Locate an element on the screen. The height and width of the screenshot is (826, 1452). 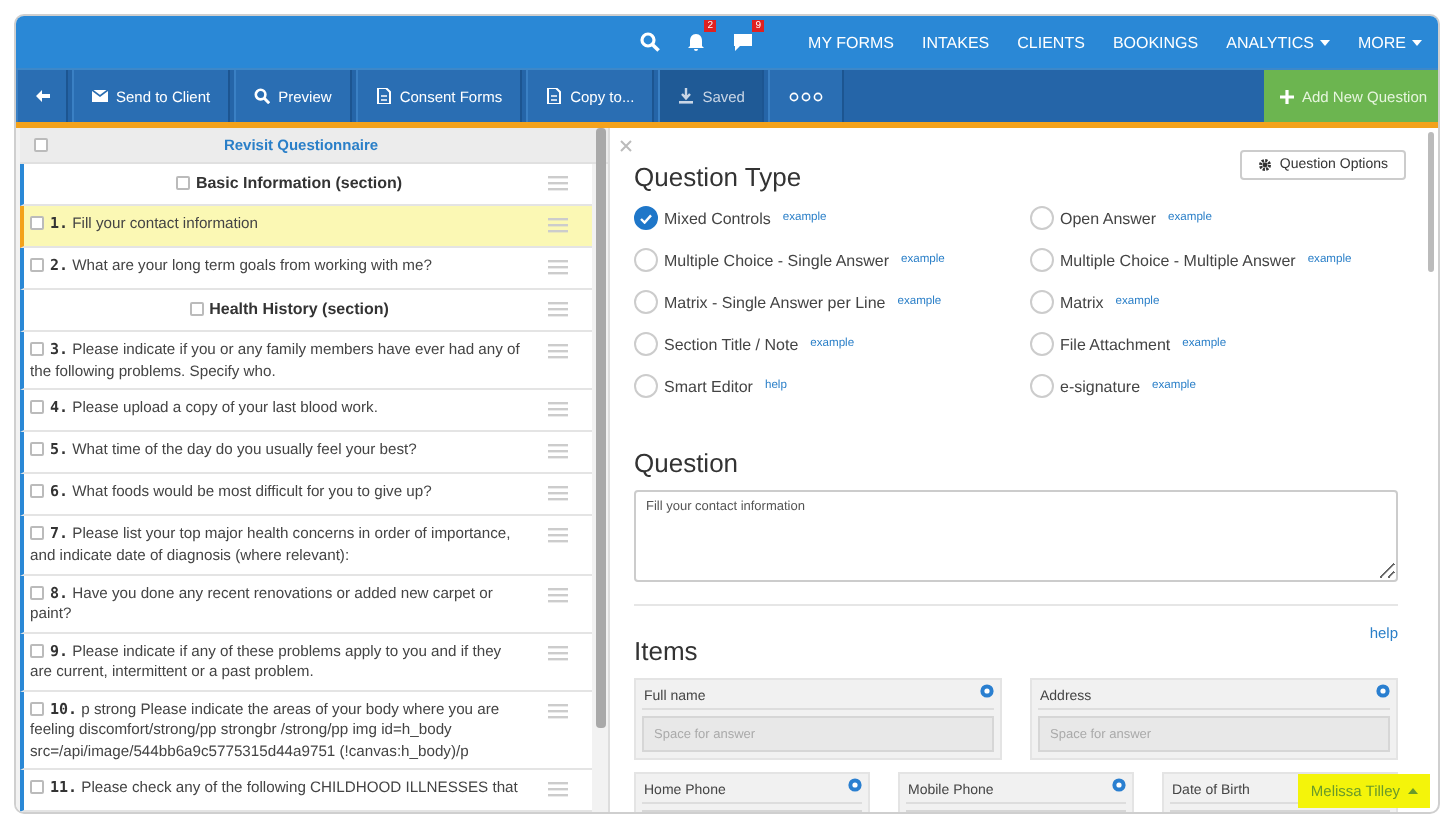
more-button is located at coordinates (806, 96).